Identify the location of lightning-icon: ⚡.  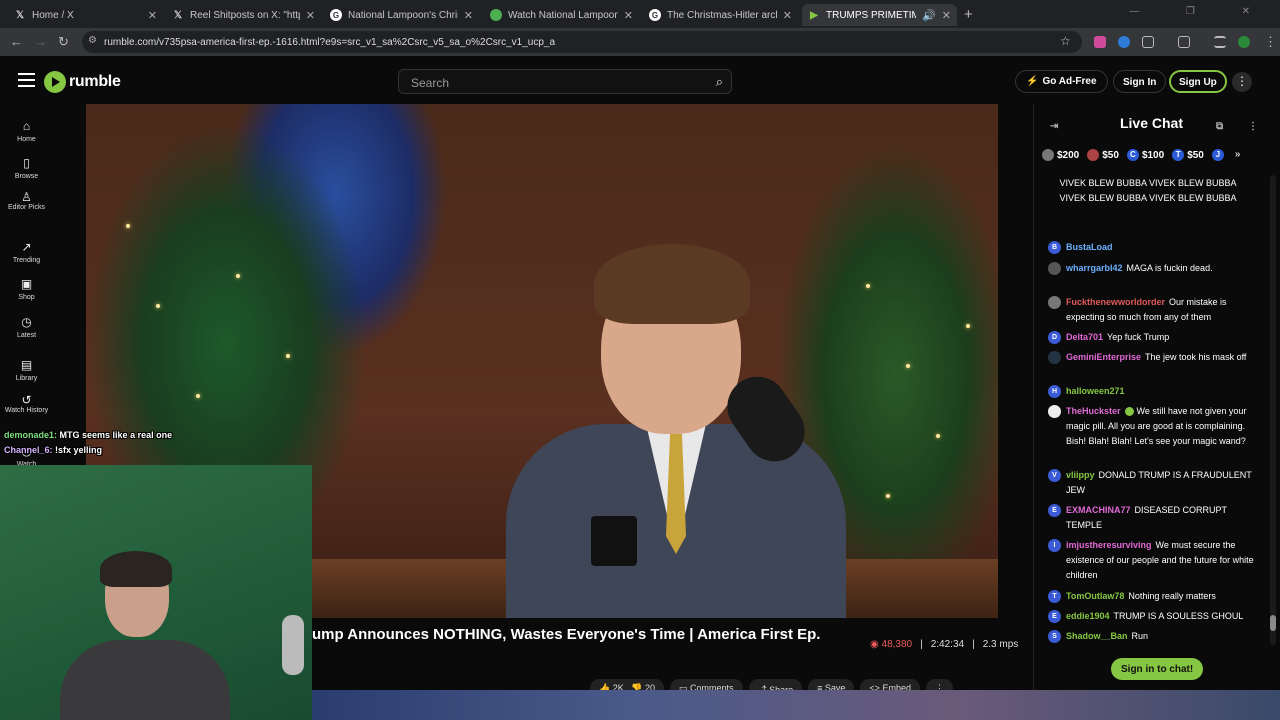
(1032, 81).